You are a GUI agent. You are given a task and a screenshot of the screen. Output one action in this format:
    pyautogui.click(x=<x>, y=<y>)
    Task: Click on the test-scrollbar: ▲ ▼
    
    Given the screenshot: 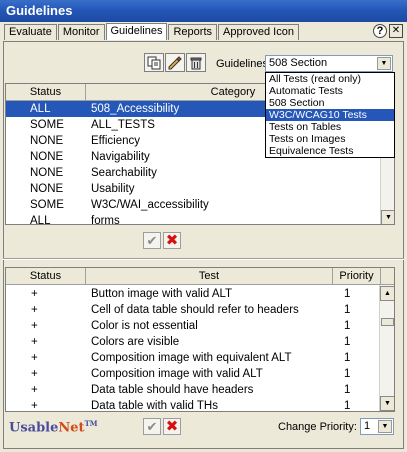 What is the action you would take?
    pyautogui.click(x=386, y=348)
    